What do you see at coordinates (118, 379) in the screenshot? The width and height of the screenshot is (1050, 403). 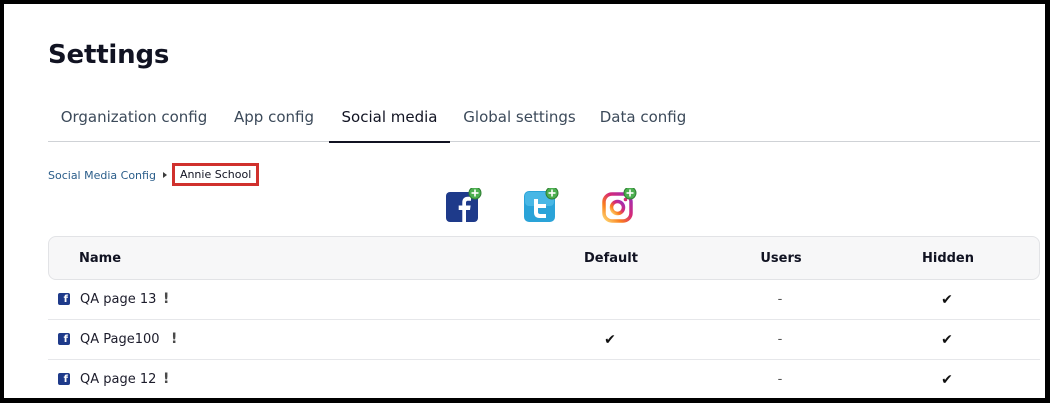 I see `page-name: QA page 12` at bounding box center [118, 379].